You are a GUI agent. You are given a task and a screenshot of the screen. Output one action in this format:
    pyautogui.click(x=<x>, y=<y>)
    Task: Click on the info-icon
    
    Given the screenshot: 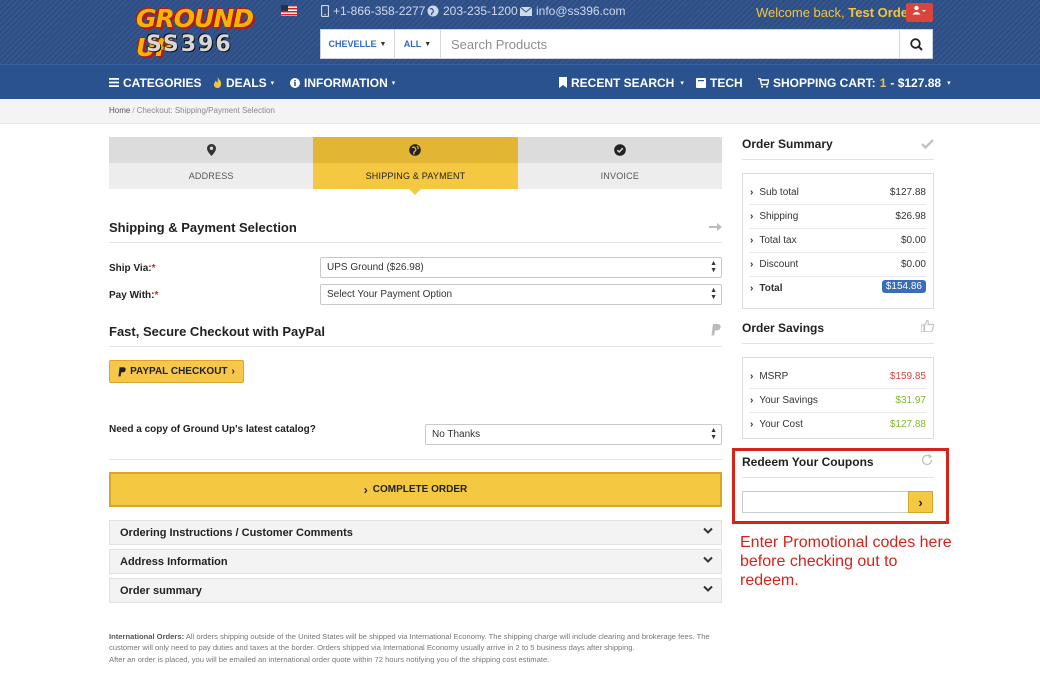 What is the action you would take?
    pyautogui.click(x=295, y=82)
    